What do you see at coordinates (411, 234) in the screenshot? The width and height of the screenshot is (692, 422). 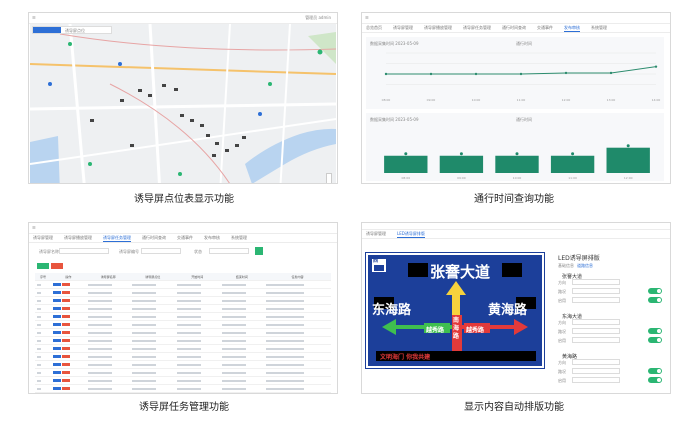 I see `tab-led-layout: LED诱导屏排版` at bounding box center [411, 234].